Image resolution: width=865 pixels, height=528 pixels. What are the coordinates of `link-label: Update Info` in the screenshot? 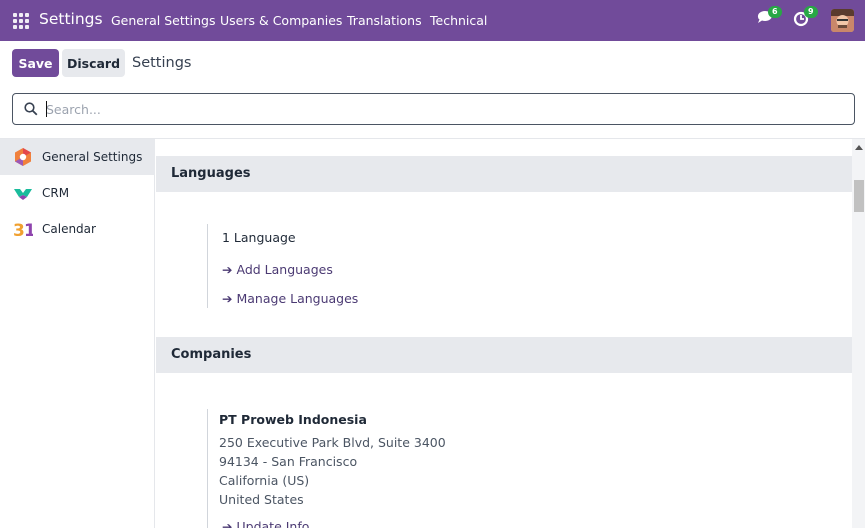 It's located at (273, 523).